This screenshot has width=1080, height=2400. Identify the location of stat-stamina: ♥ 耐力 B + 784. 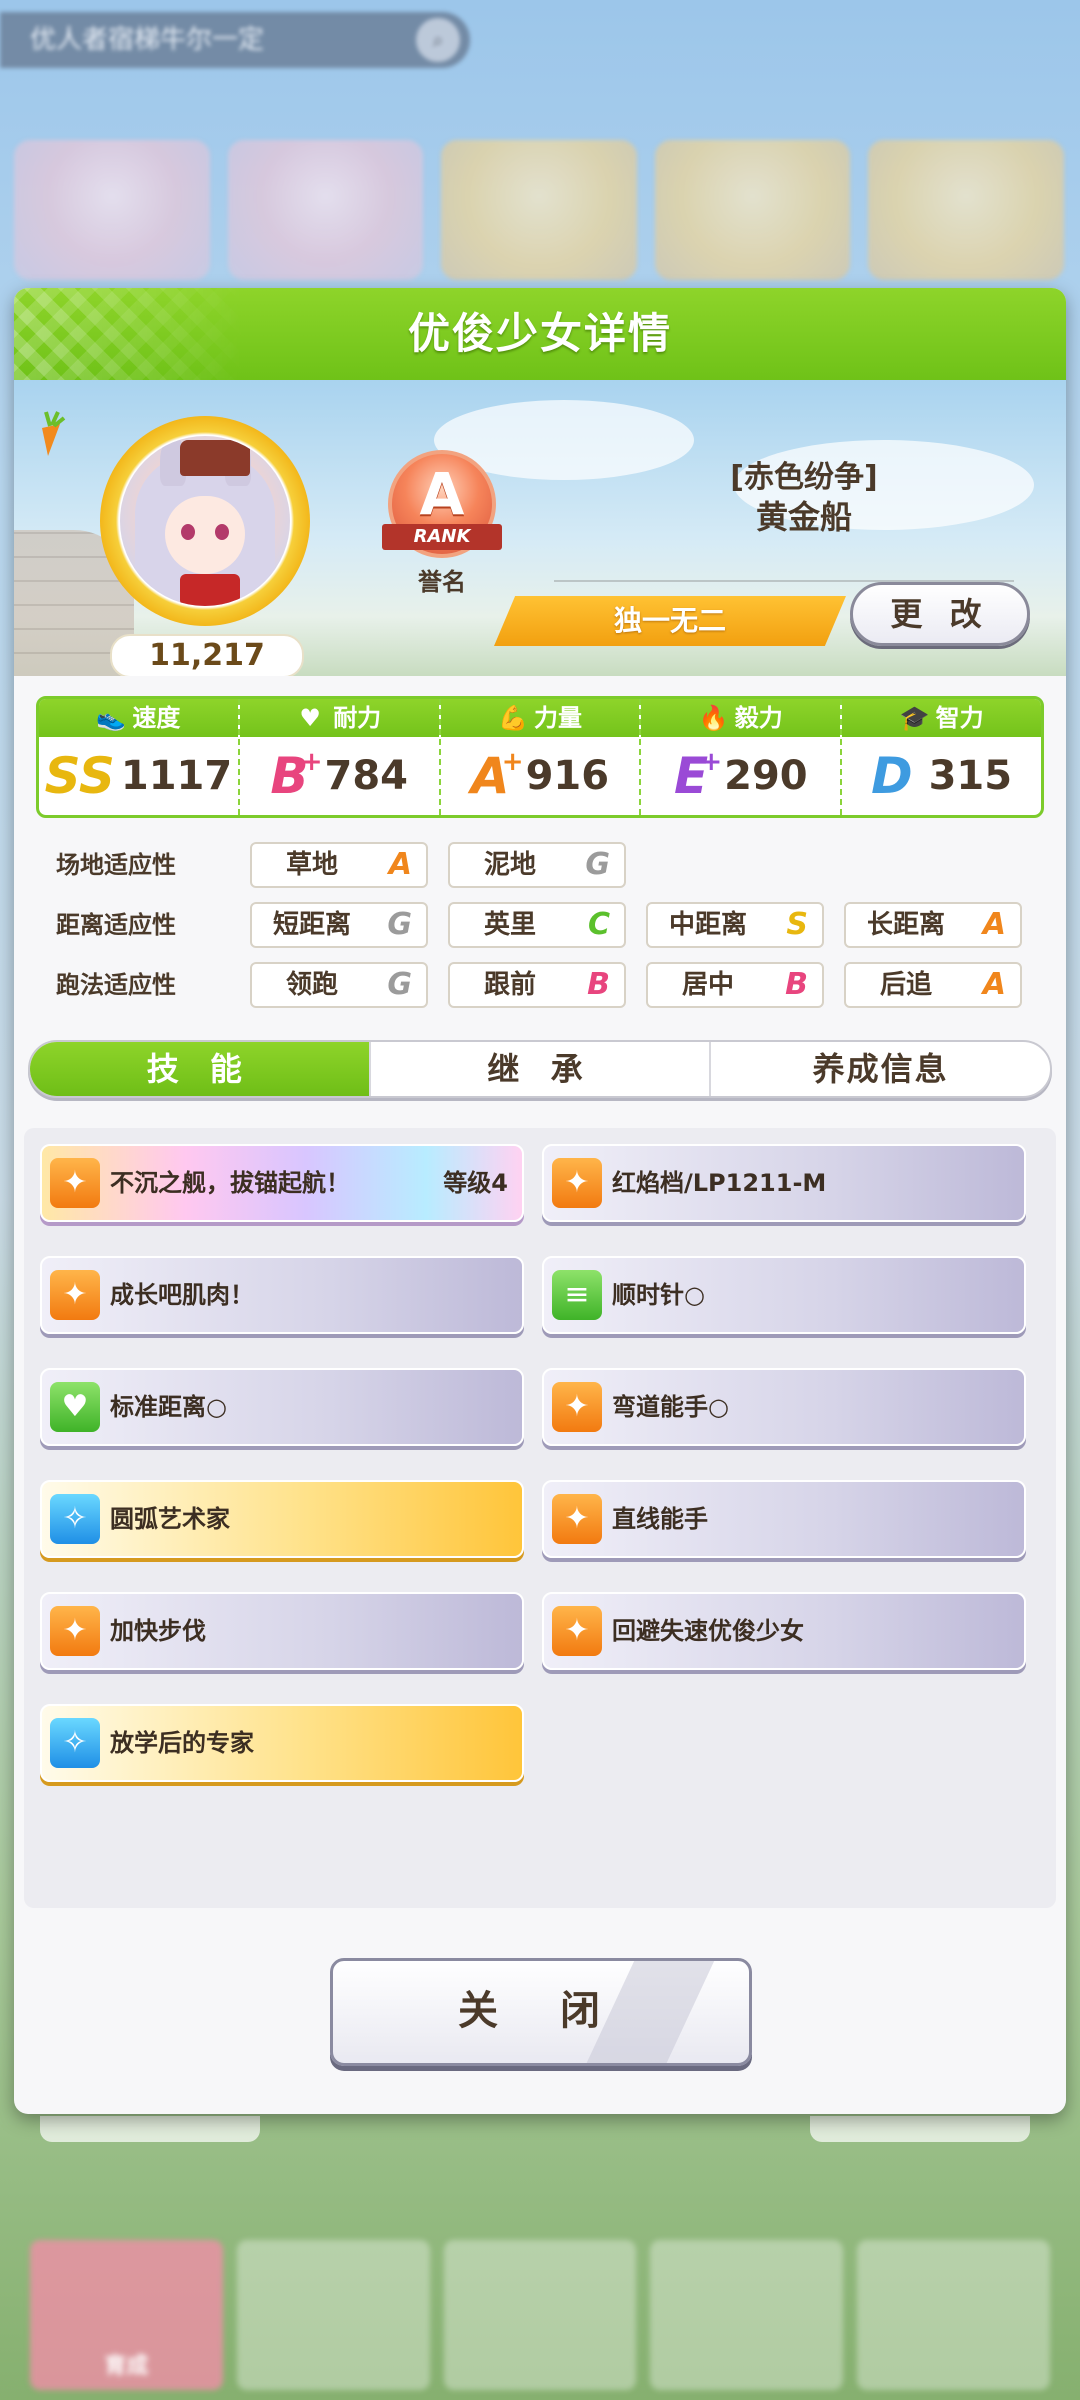
(340, 757).